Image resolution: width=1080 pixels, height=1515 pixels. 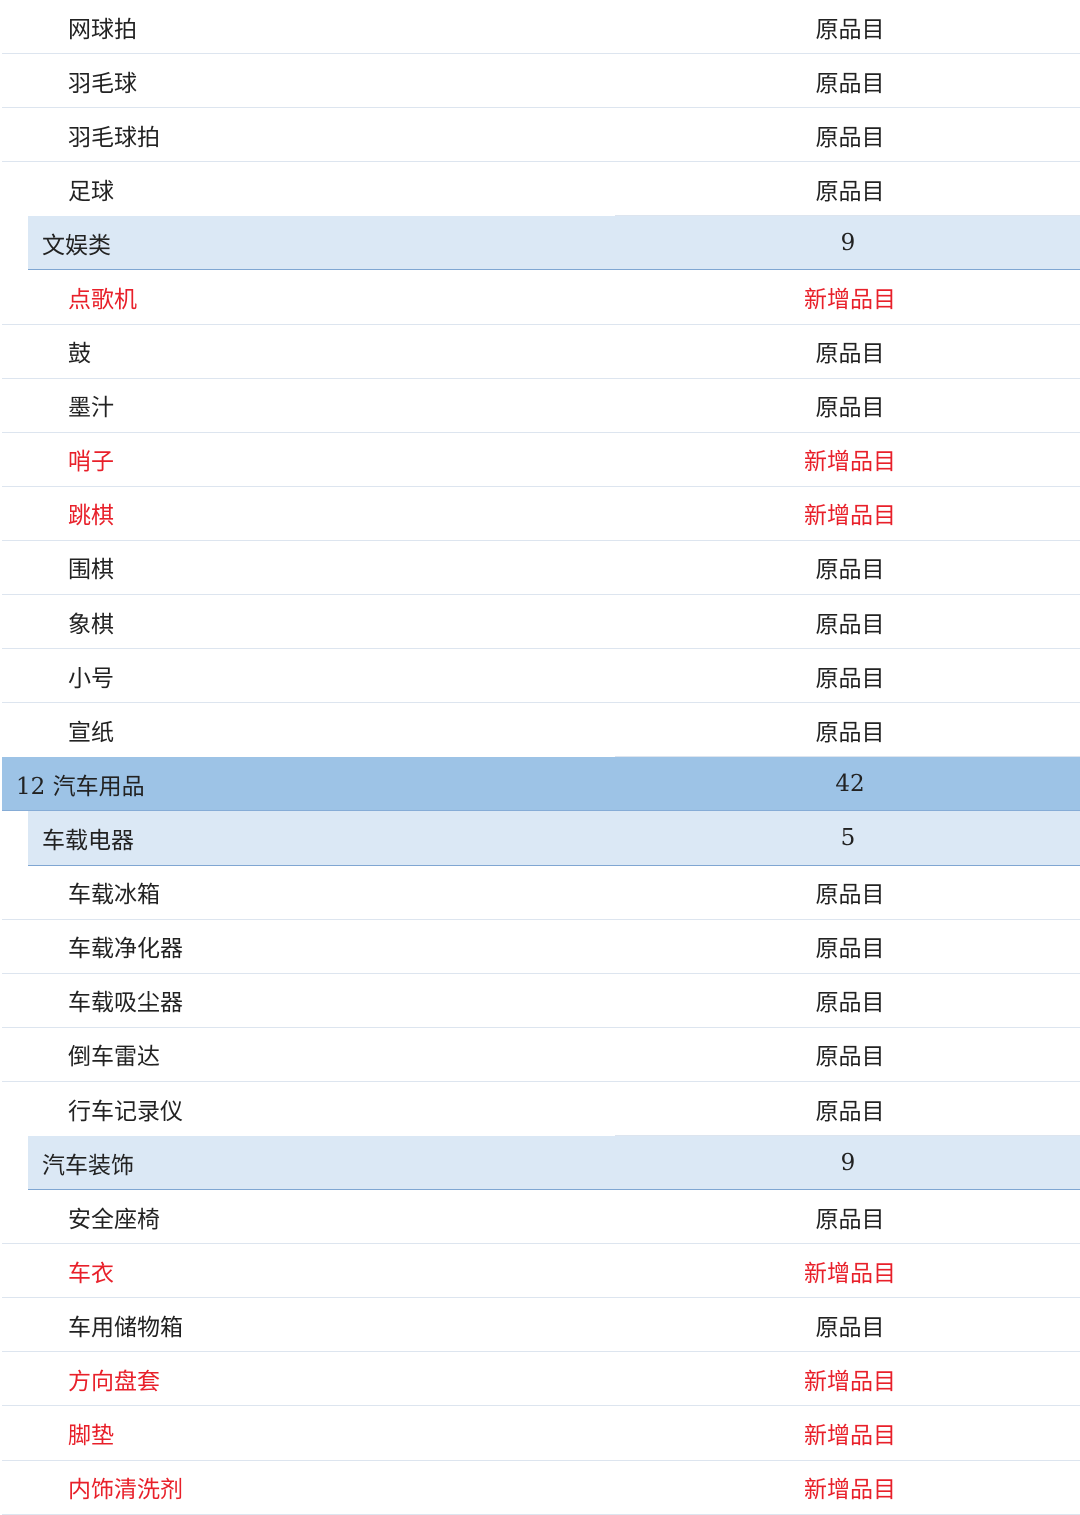 I want to click on table-row: 小号 原品目, so click(x=541, y=676).